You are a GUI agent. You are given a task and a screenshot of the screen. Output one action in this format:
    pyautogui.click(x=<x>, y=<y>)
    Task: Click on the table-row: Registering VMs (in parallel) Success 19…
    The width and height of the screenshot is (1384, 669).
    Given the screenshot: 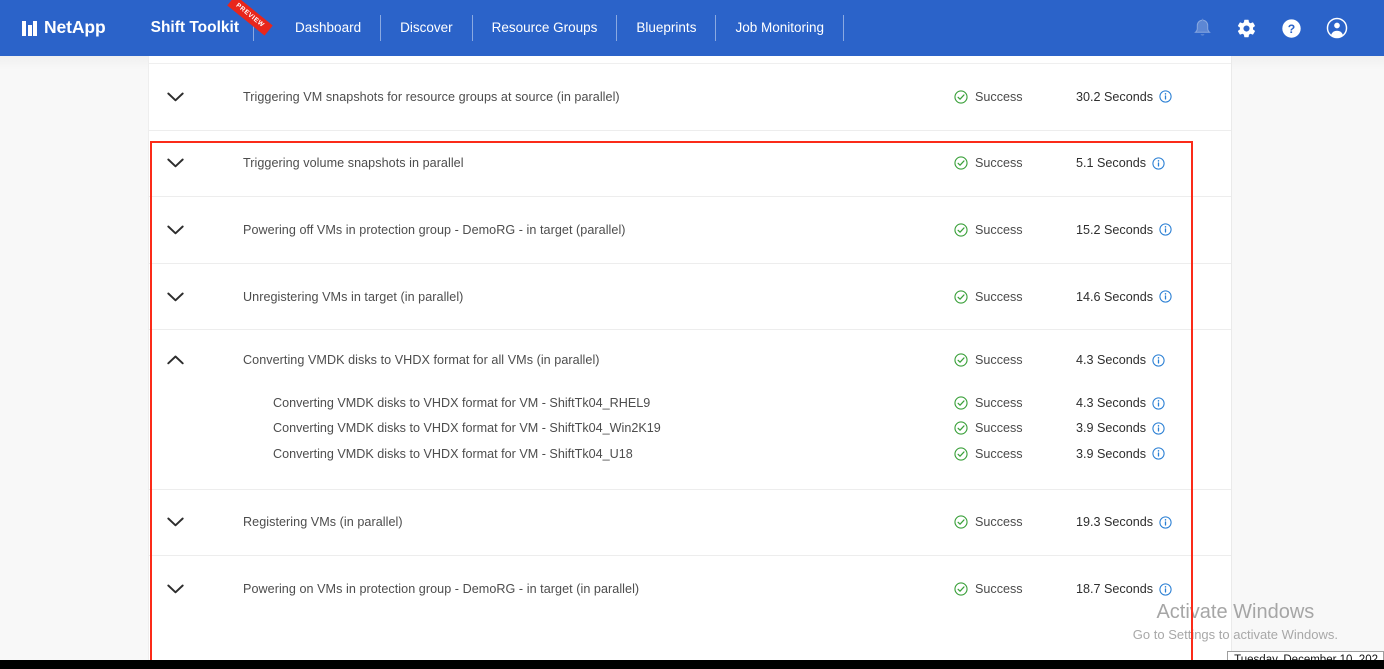 What is the action you would take?
    pyautogui.click(x=690, y=523)
    